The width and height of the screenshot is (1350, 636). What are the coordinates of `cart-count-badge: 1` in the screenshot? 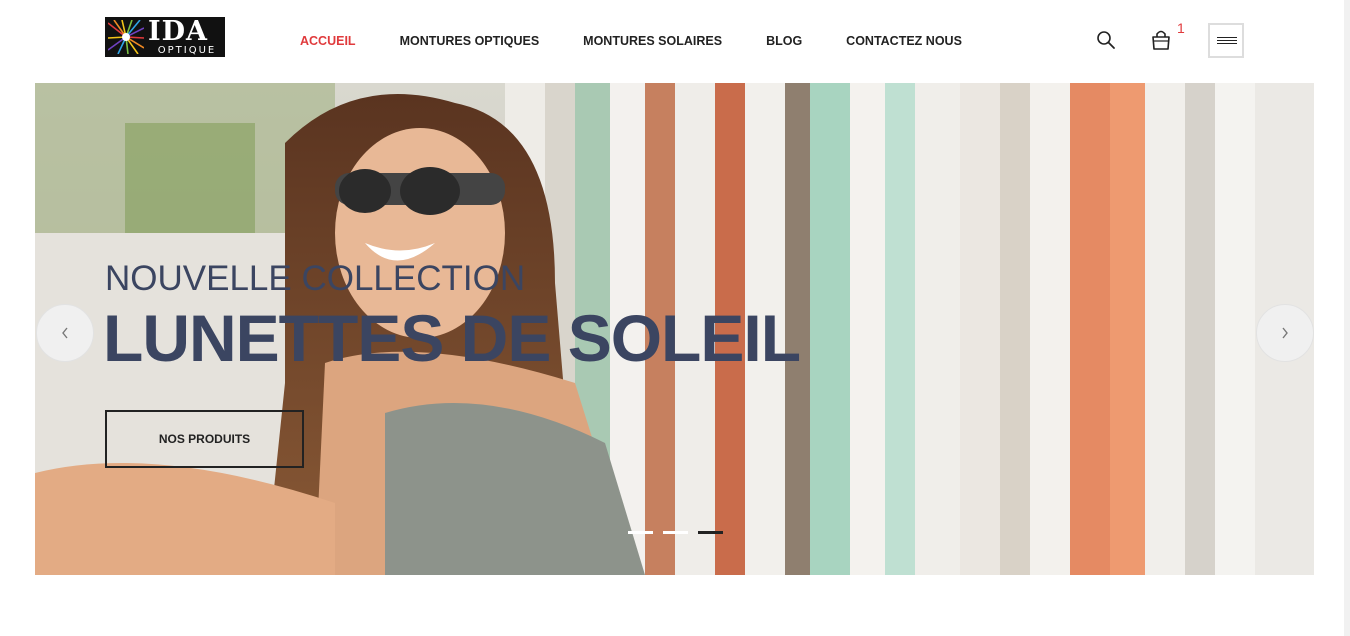 It's located at (1181, 28).